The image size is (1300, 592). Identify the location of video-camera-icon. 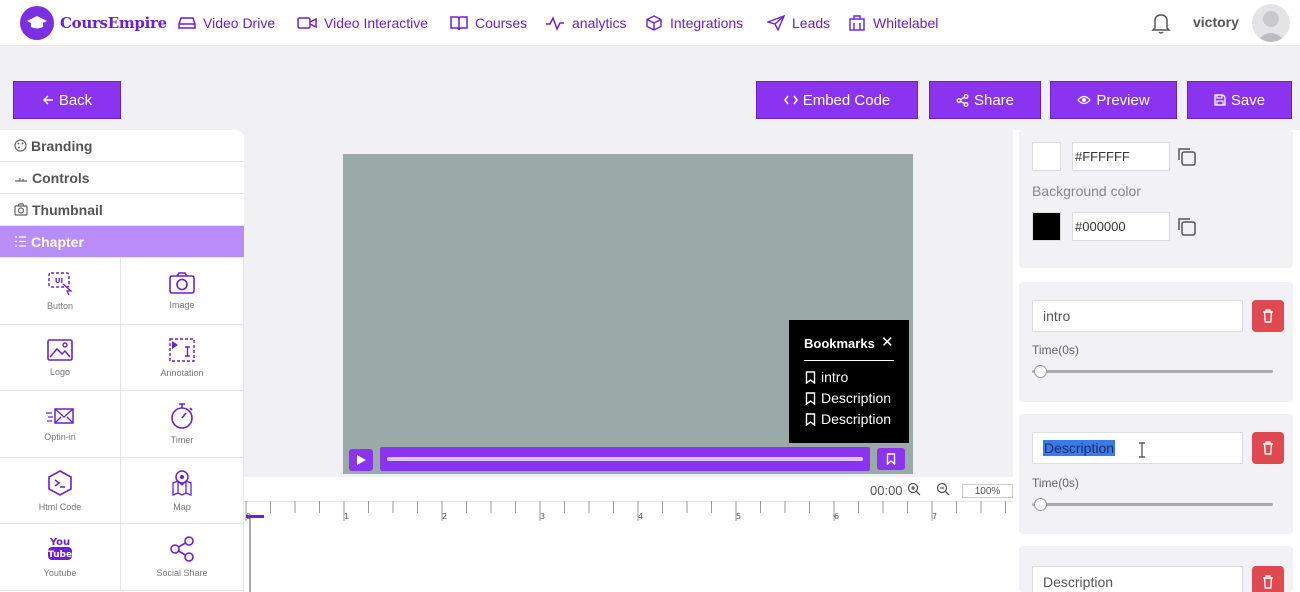
(307, 23).